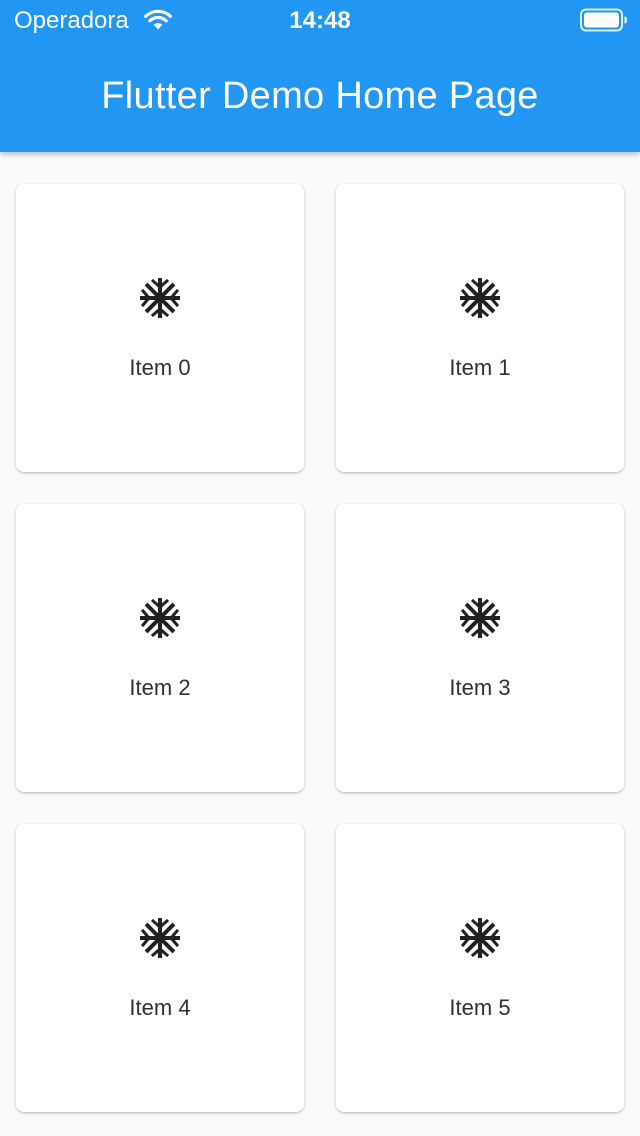 The width and height of the screenshot is (640, 1136). I want to click on card-label: Item 3, so click(480, 687).